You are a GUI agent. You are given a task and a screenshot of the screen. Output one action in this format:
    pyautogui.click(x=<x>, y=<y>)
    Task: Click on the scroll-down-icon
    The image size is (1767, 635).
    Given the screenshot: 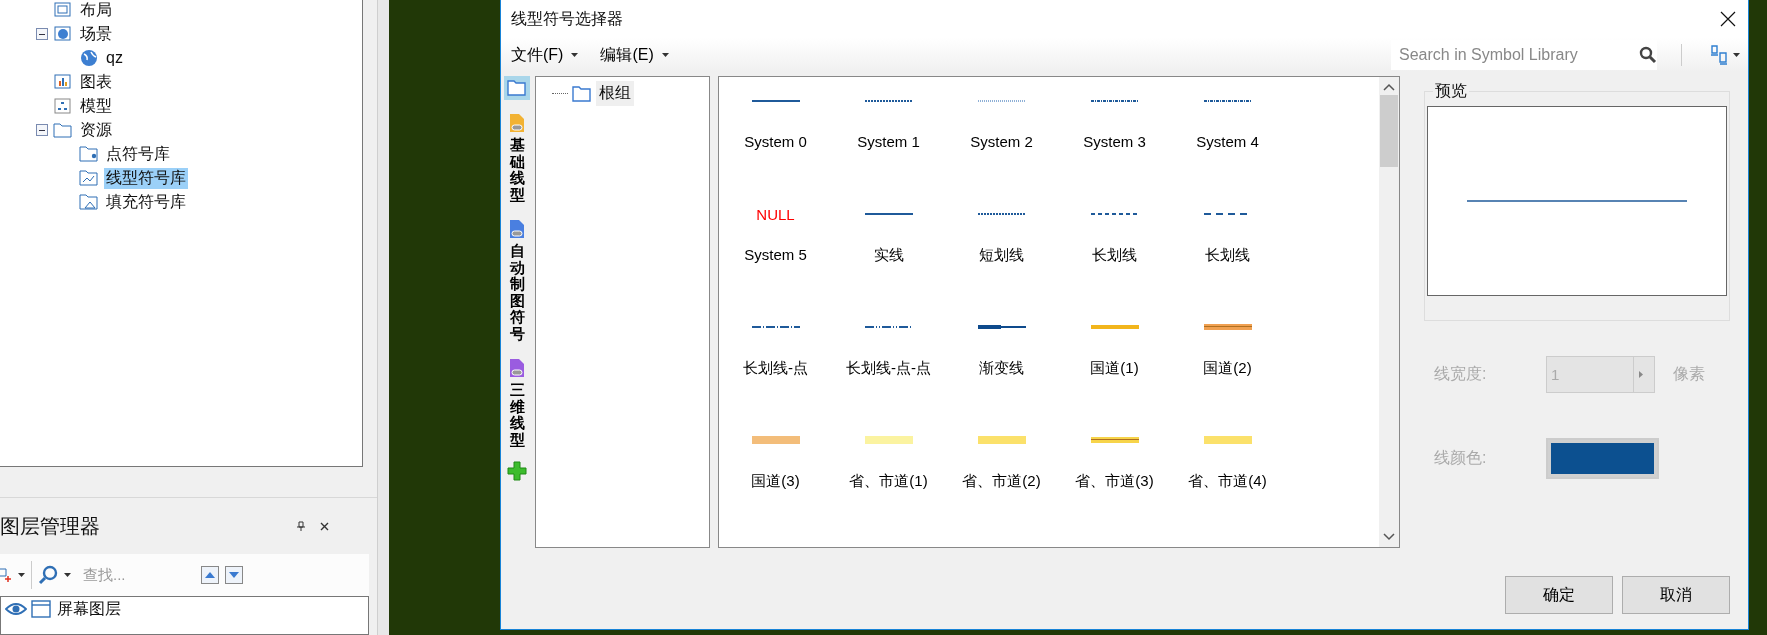 What is the action you would take?
    pyautogui.click(x=1389, y=537)
    